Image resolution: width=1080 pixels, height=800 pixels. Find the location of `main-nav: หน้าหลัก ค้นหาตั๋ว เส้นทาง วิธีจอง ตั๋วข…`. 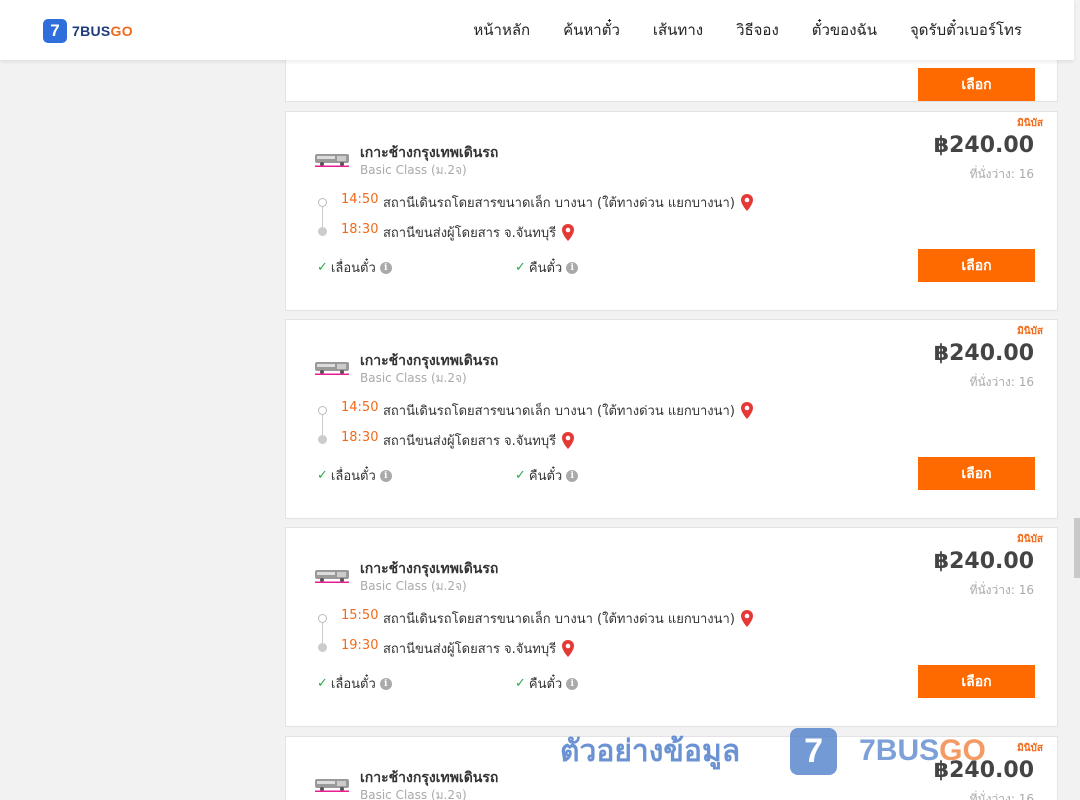

main-nav: หน้าหลัก ค้นหาตั๋ว เส้นทาง วิธีจอง ตั๋วข… is located at coordinates (731, 30).